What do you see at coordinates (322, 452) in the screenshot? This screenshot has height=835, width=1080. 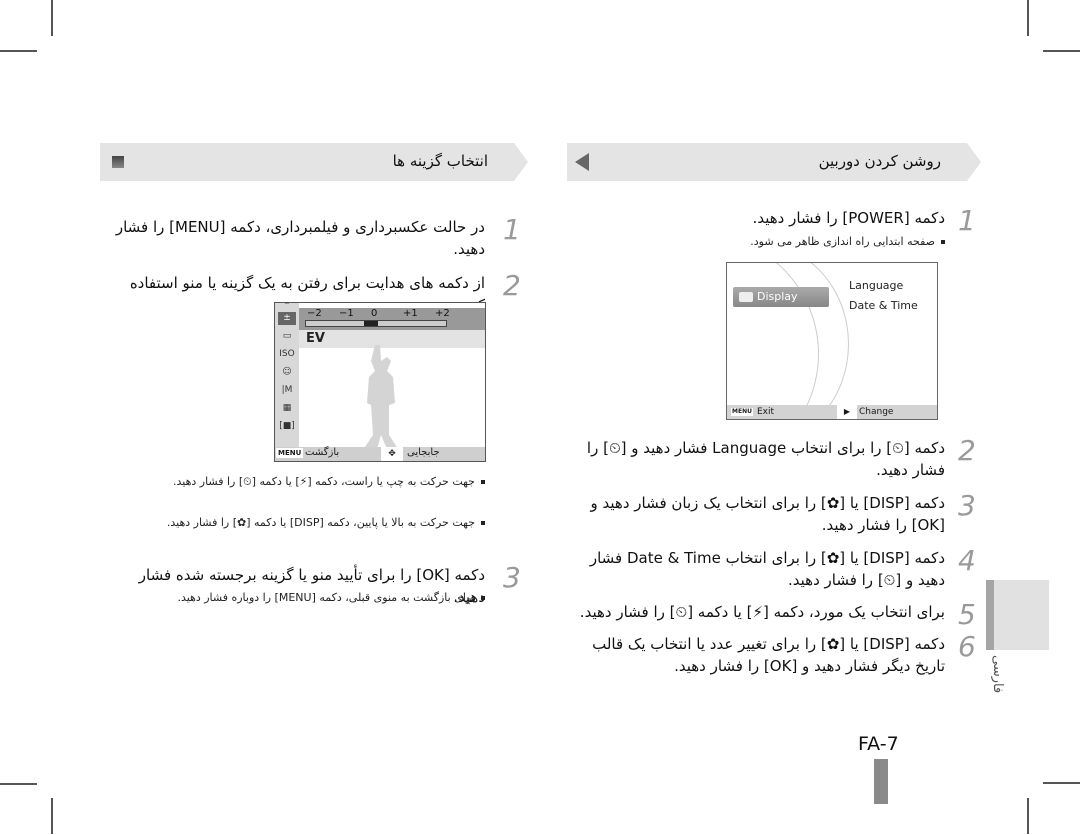 I see `back-label: بازگشت` at bounding box center [322, 452].